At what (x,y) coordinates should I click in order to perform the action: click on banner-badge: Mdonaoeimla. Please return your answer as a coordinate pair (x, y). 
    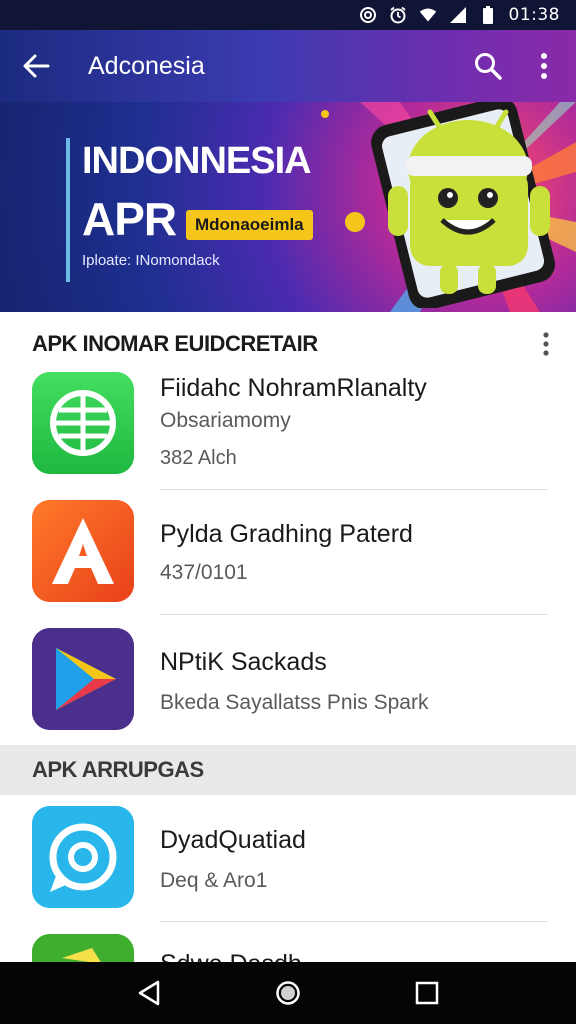
    Looking at the image, I should click on (249, 225).